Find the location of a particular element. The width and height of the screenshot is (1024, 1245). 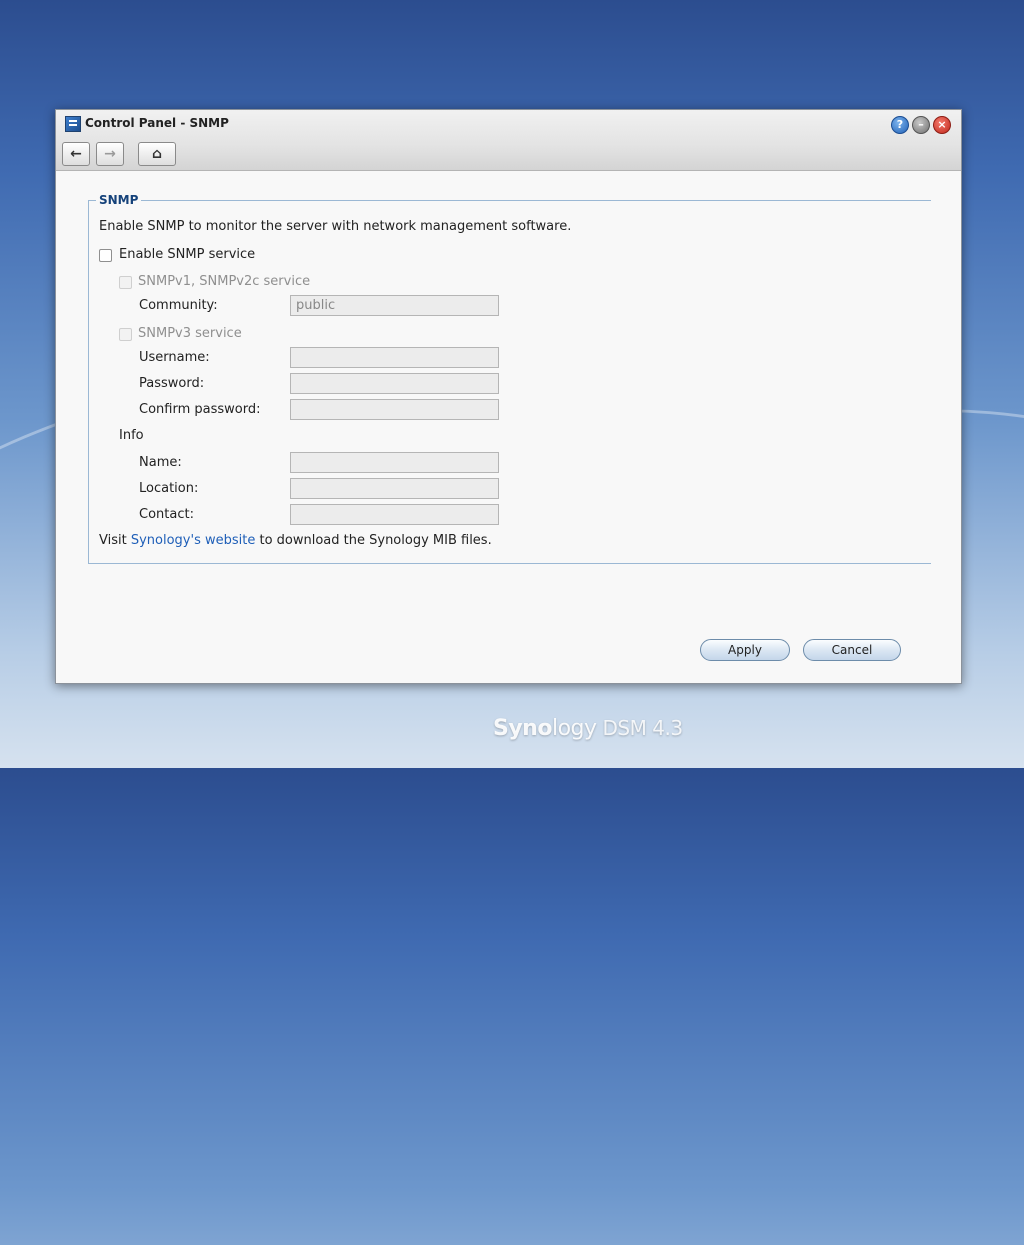

password-label: Password: is located at coordinates (172, 383).